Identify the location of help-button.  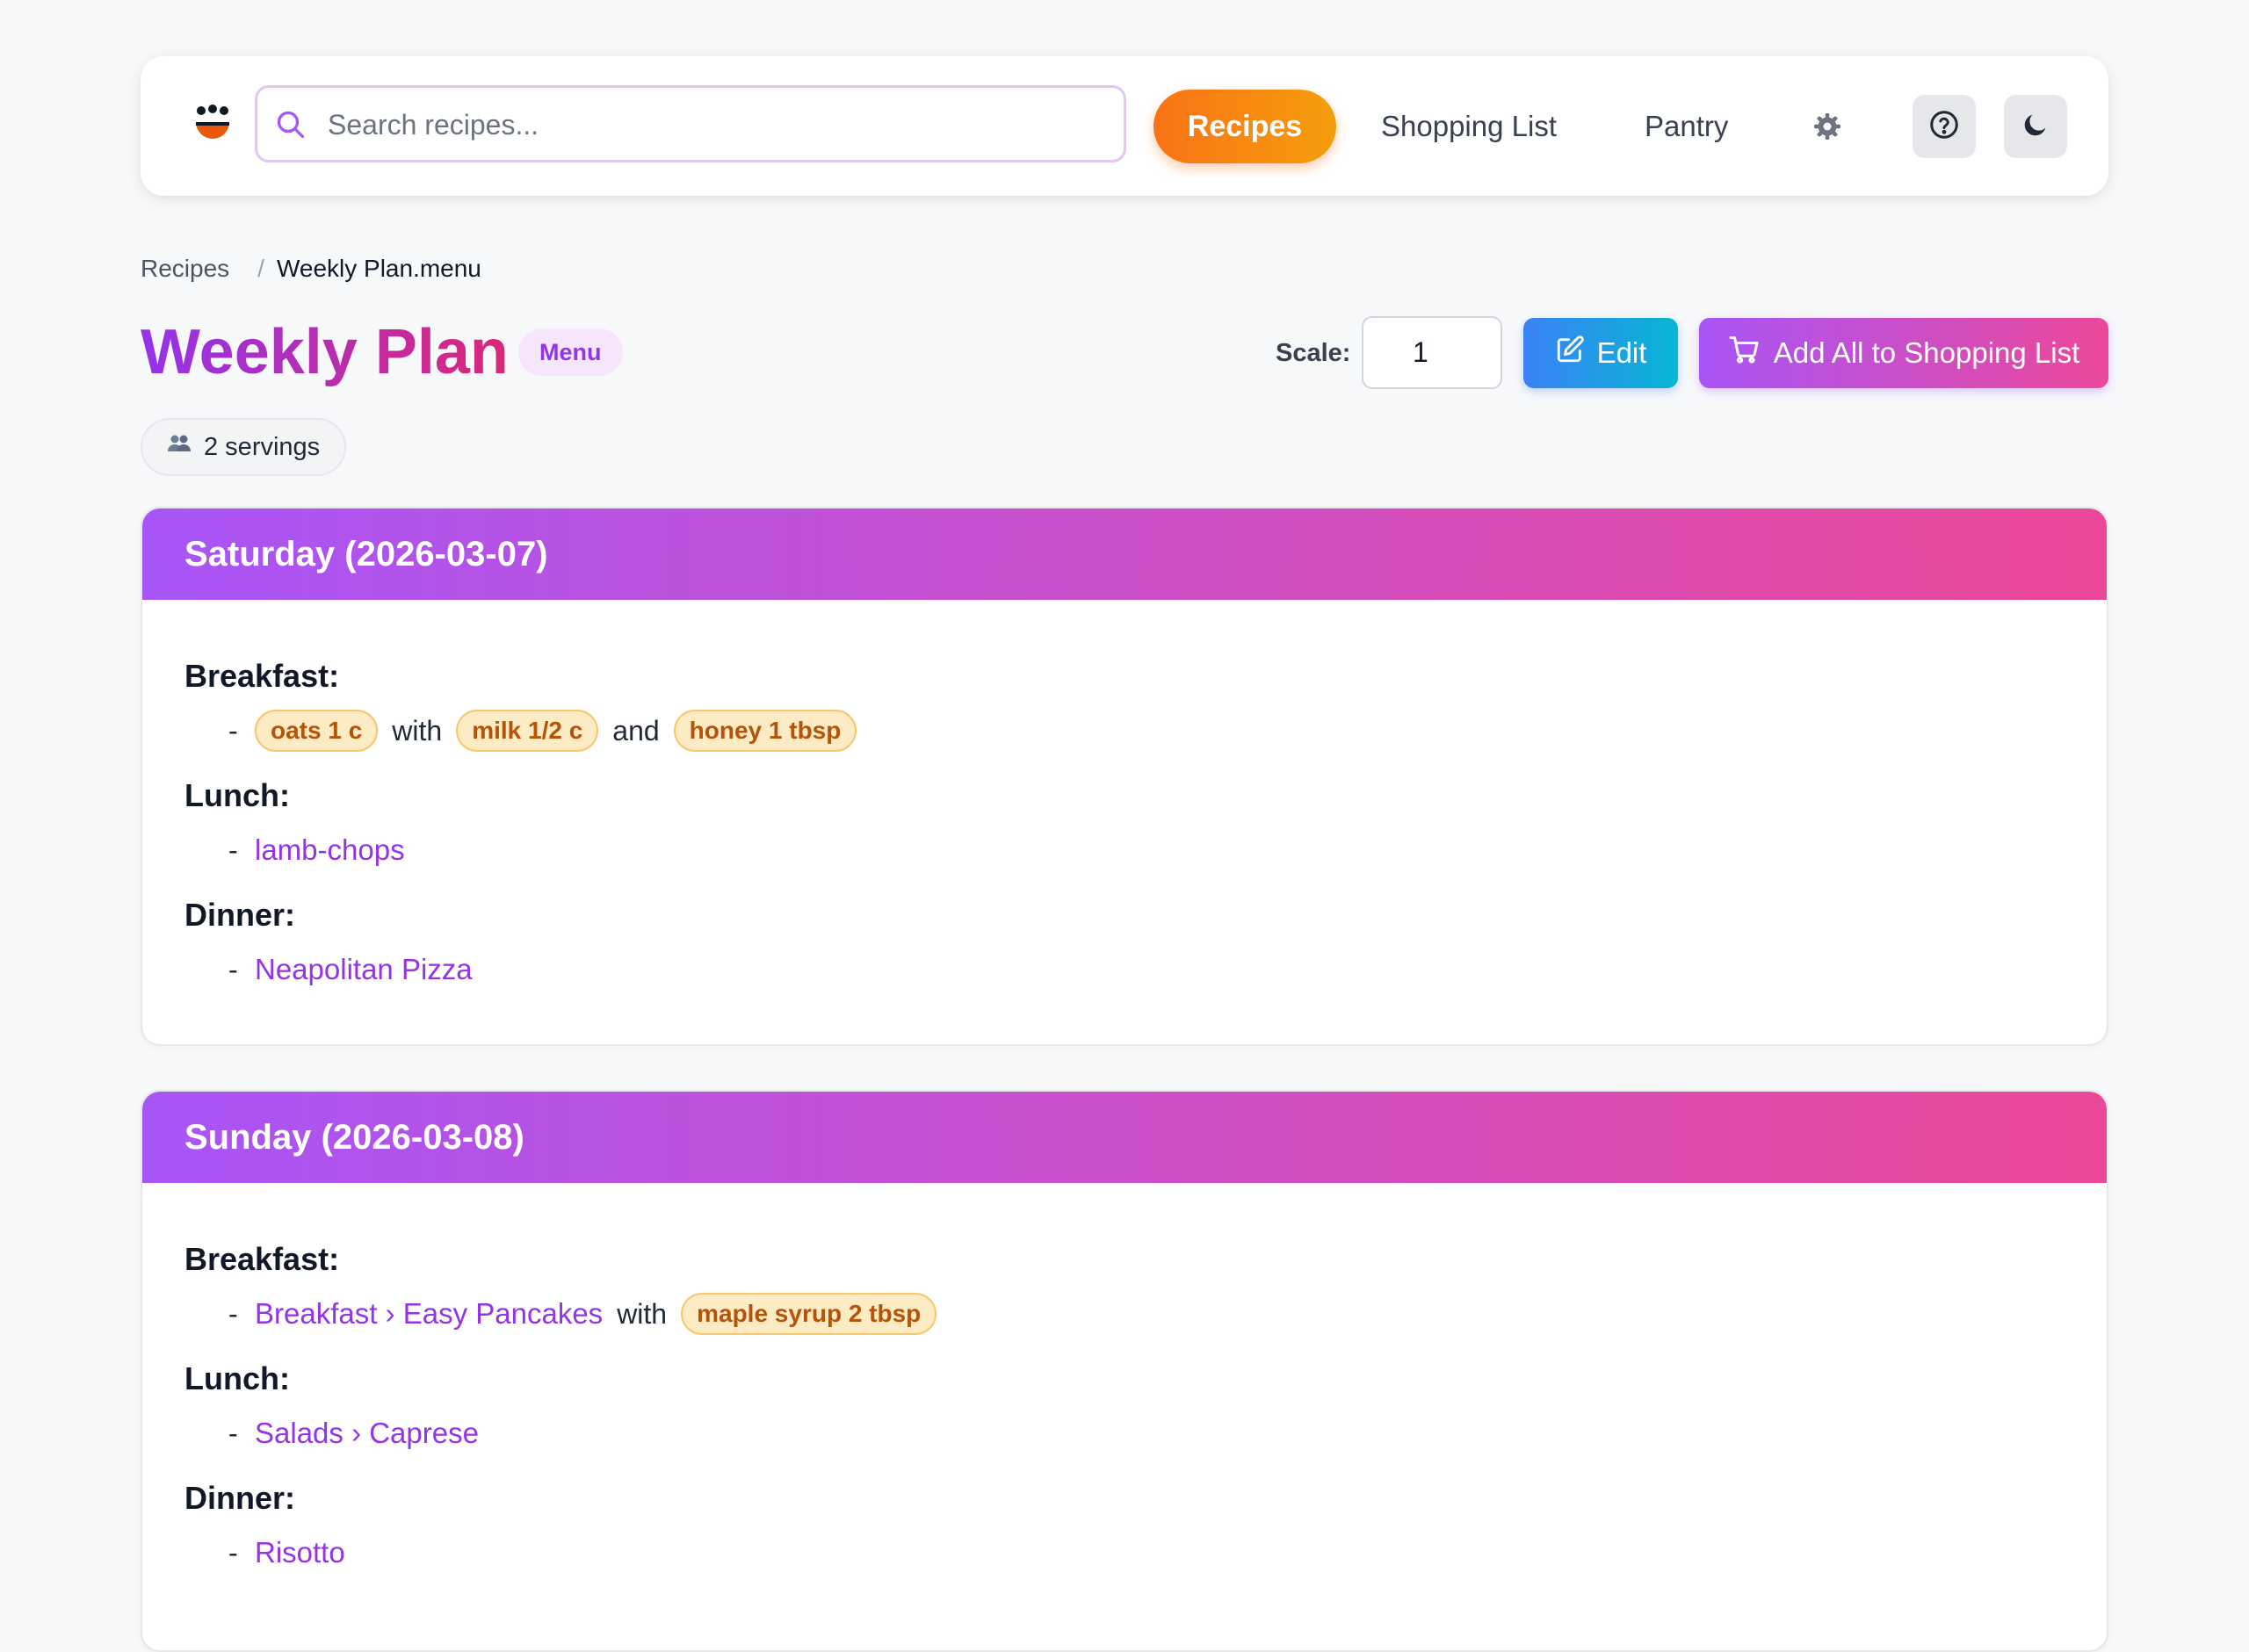
(1944, 126).